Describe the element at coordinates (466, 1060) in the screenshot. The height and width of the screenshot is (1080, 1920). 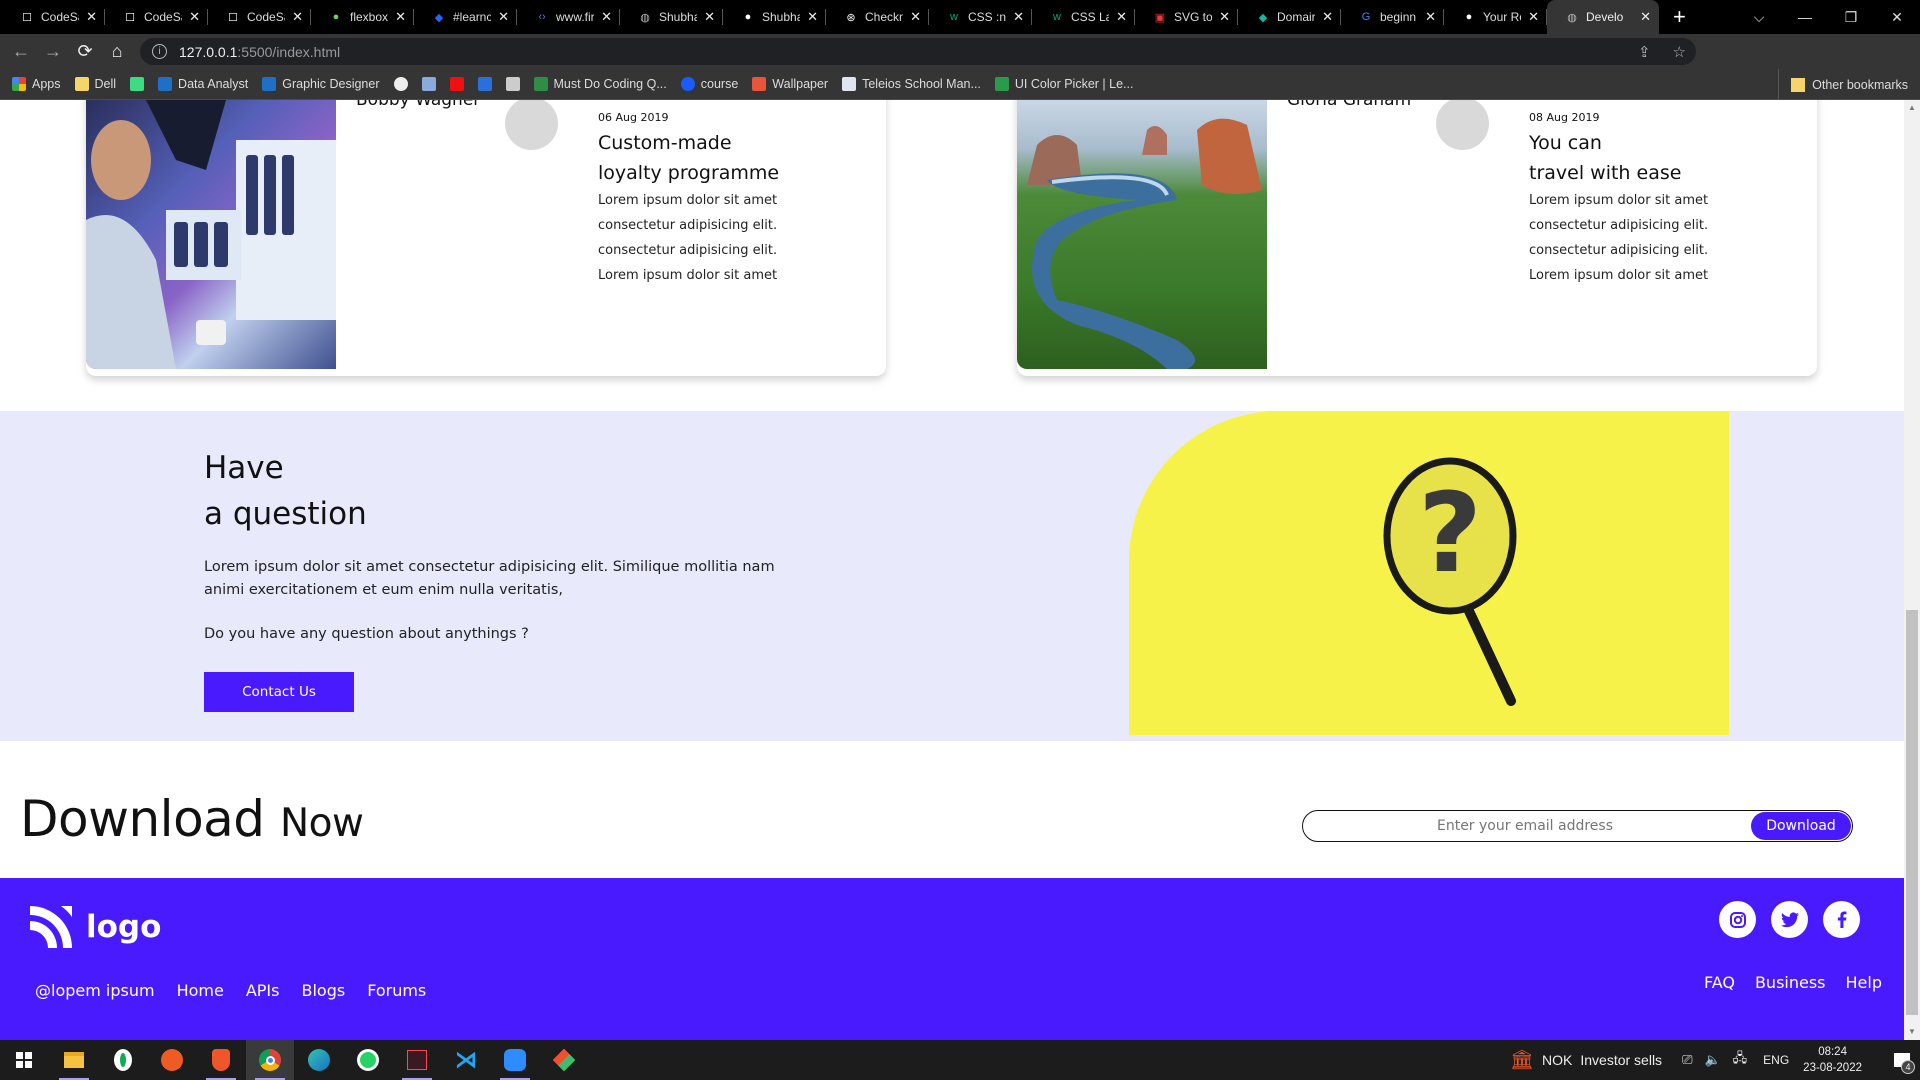
I see `vscode-icon: ⋊` at that location.